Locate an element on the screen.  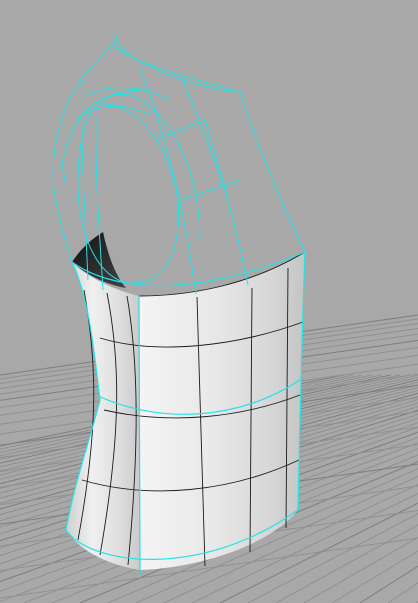
grid-line is located at coordinates (374, 576).